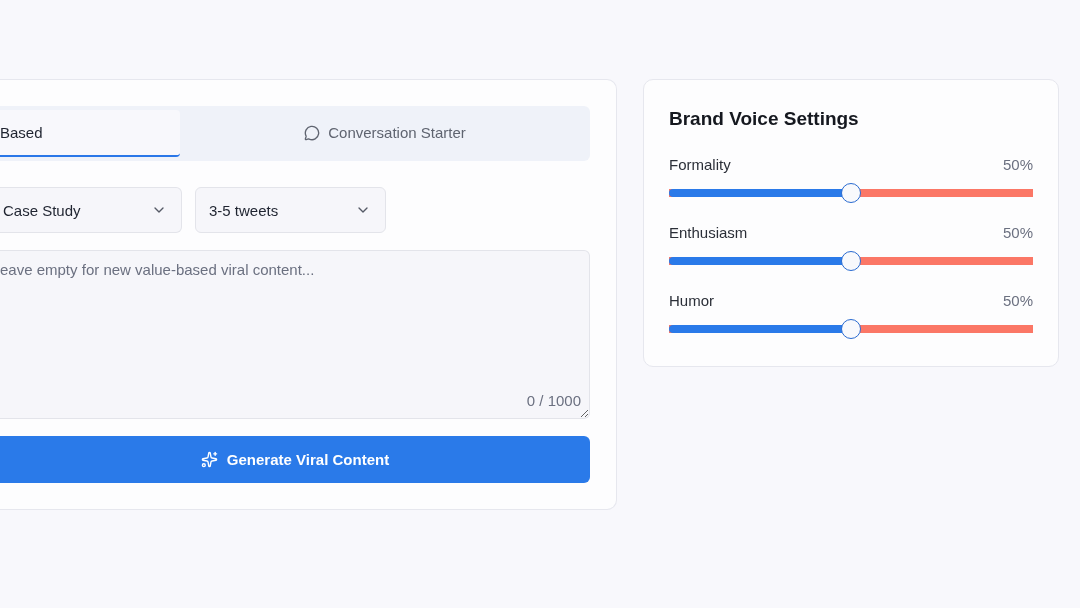  I want to click on slider-label: Enthusiasm, so click(708, 232).